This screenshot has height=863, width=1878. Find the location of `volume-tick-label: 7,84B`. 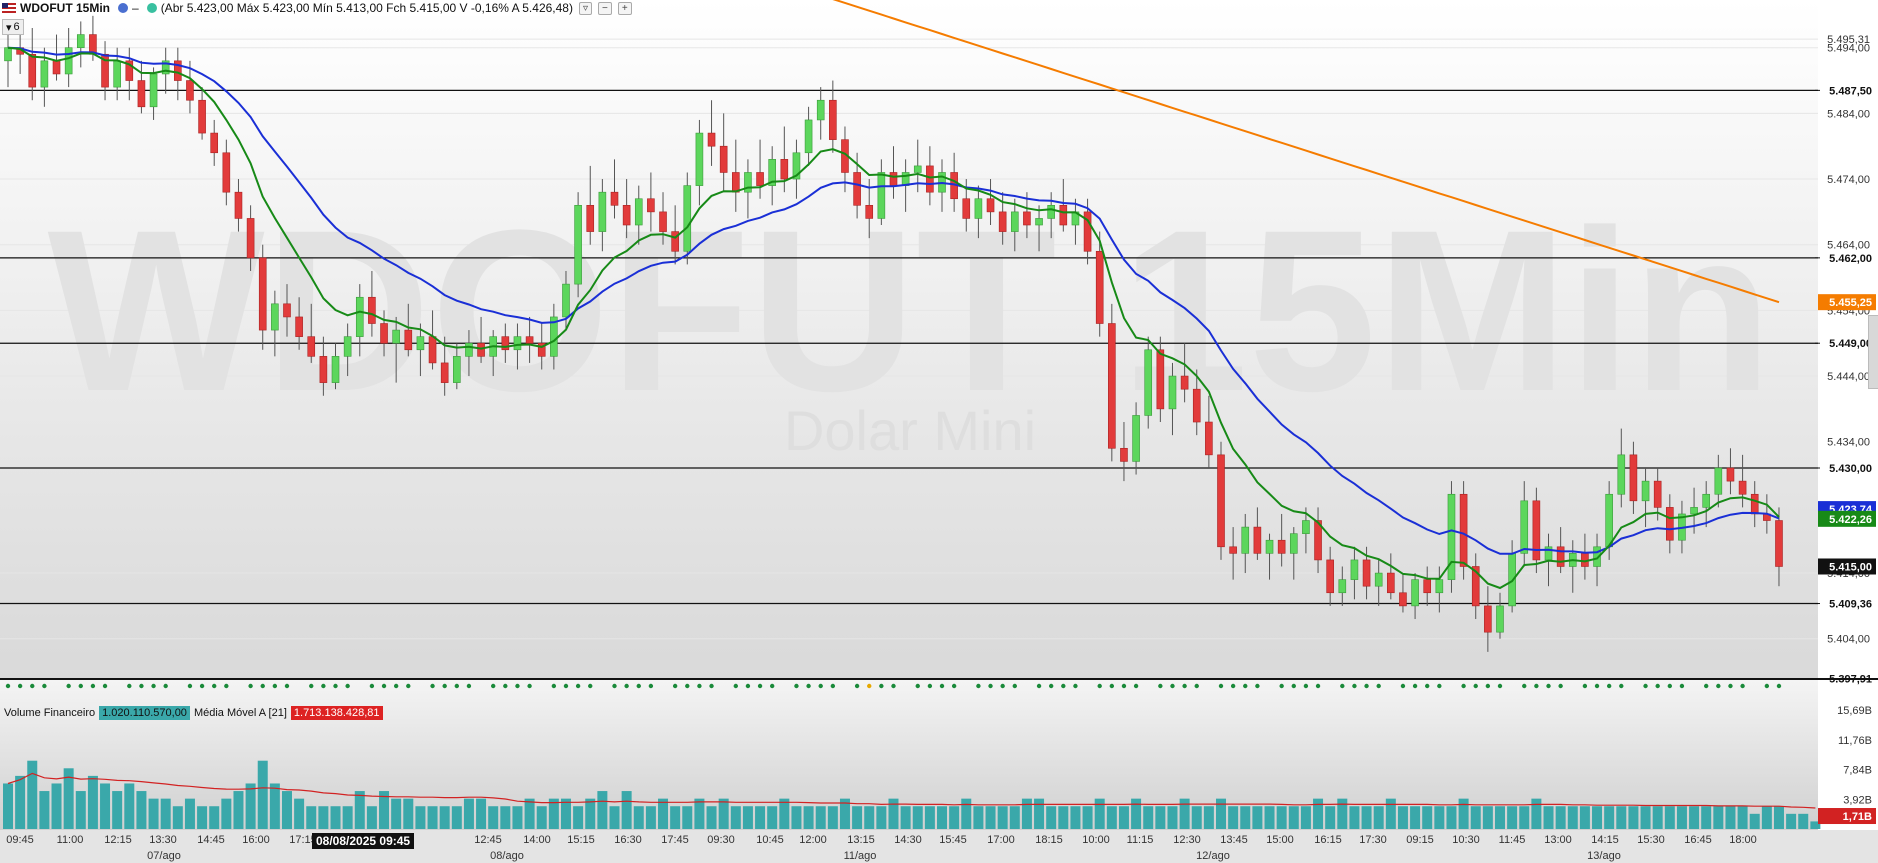

volume-tick-label: 7,84B is located at coordinates (1857, 771).